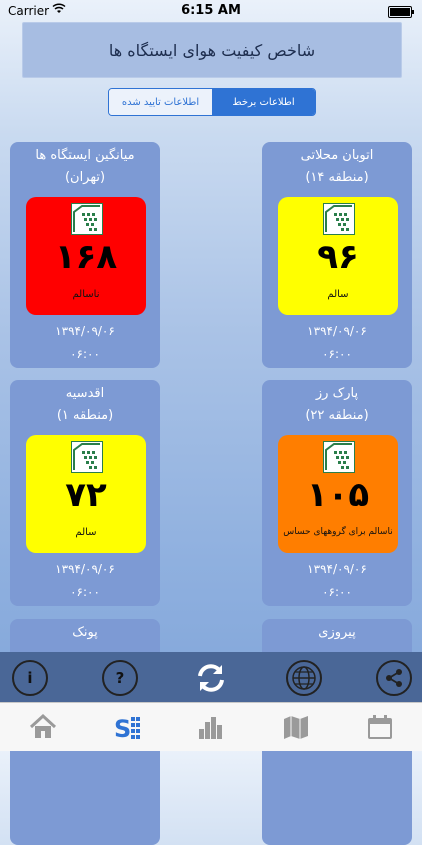 This screenshot has height=845, width=422. I want to click on aqi-panel: ۱۰۵ ناسالم برای گروههای حساس, so click(338, 494).